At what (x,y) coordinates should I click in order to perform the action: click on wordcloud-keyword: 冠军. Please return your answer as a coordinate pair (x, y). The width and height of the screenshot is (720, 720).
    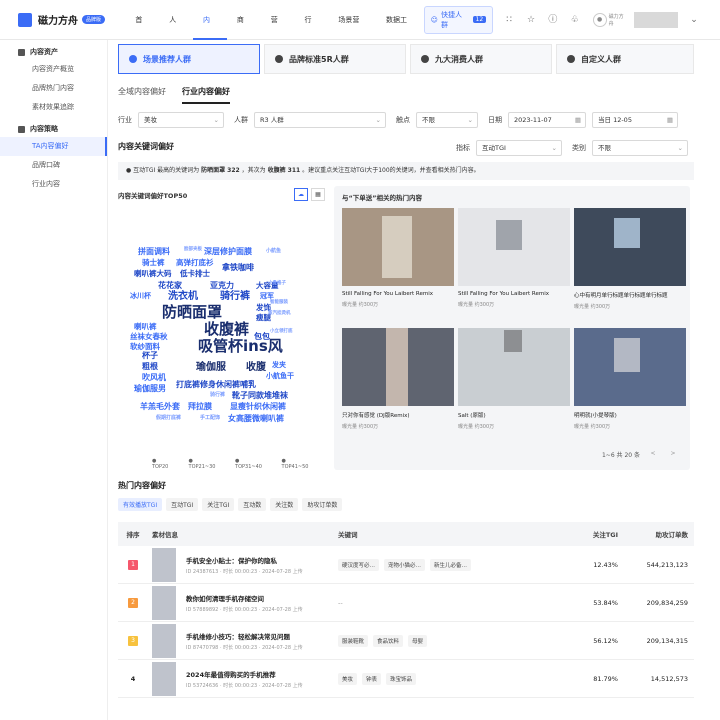
    Looking at the image, I should click on (267, 296).